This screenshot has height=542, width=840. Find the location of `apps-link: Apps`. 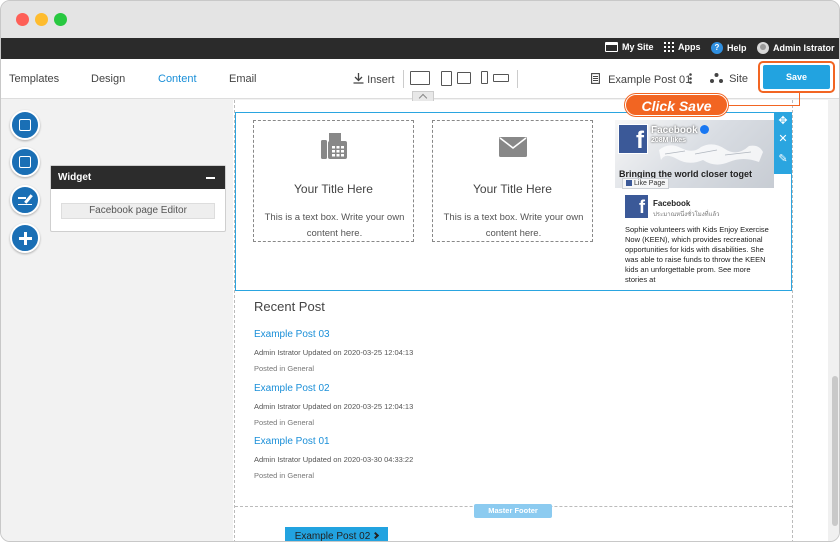

apps-link: Apps is located at coordinates (682, 47).